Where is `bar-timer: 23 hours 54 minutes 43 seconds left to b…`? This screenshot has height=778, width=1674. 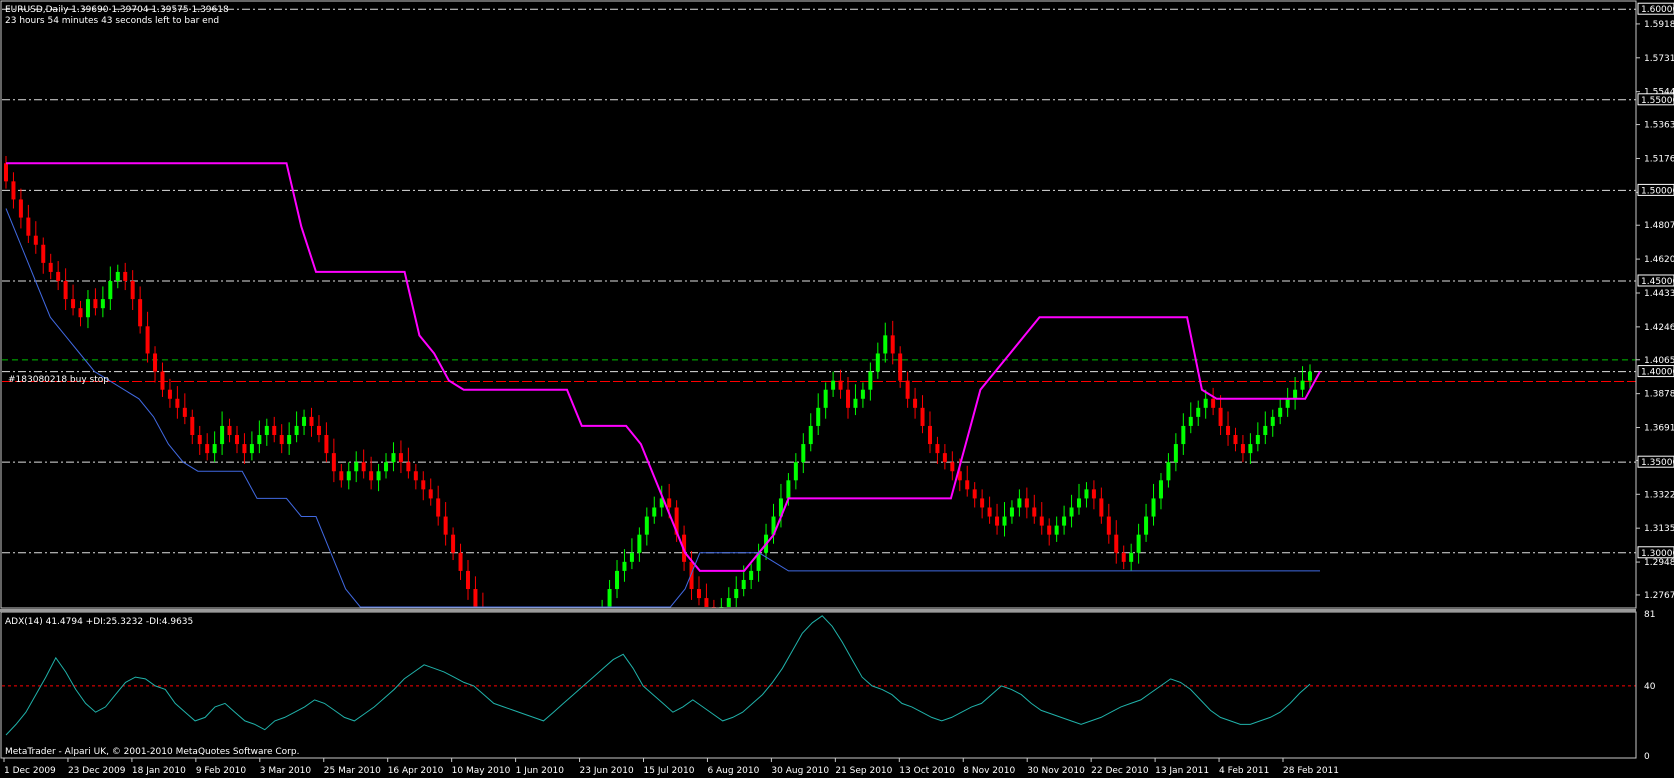
bar-timer: 23 hours 54 minutes 43 seconds left to b… is located at coordinates (112, 21).